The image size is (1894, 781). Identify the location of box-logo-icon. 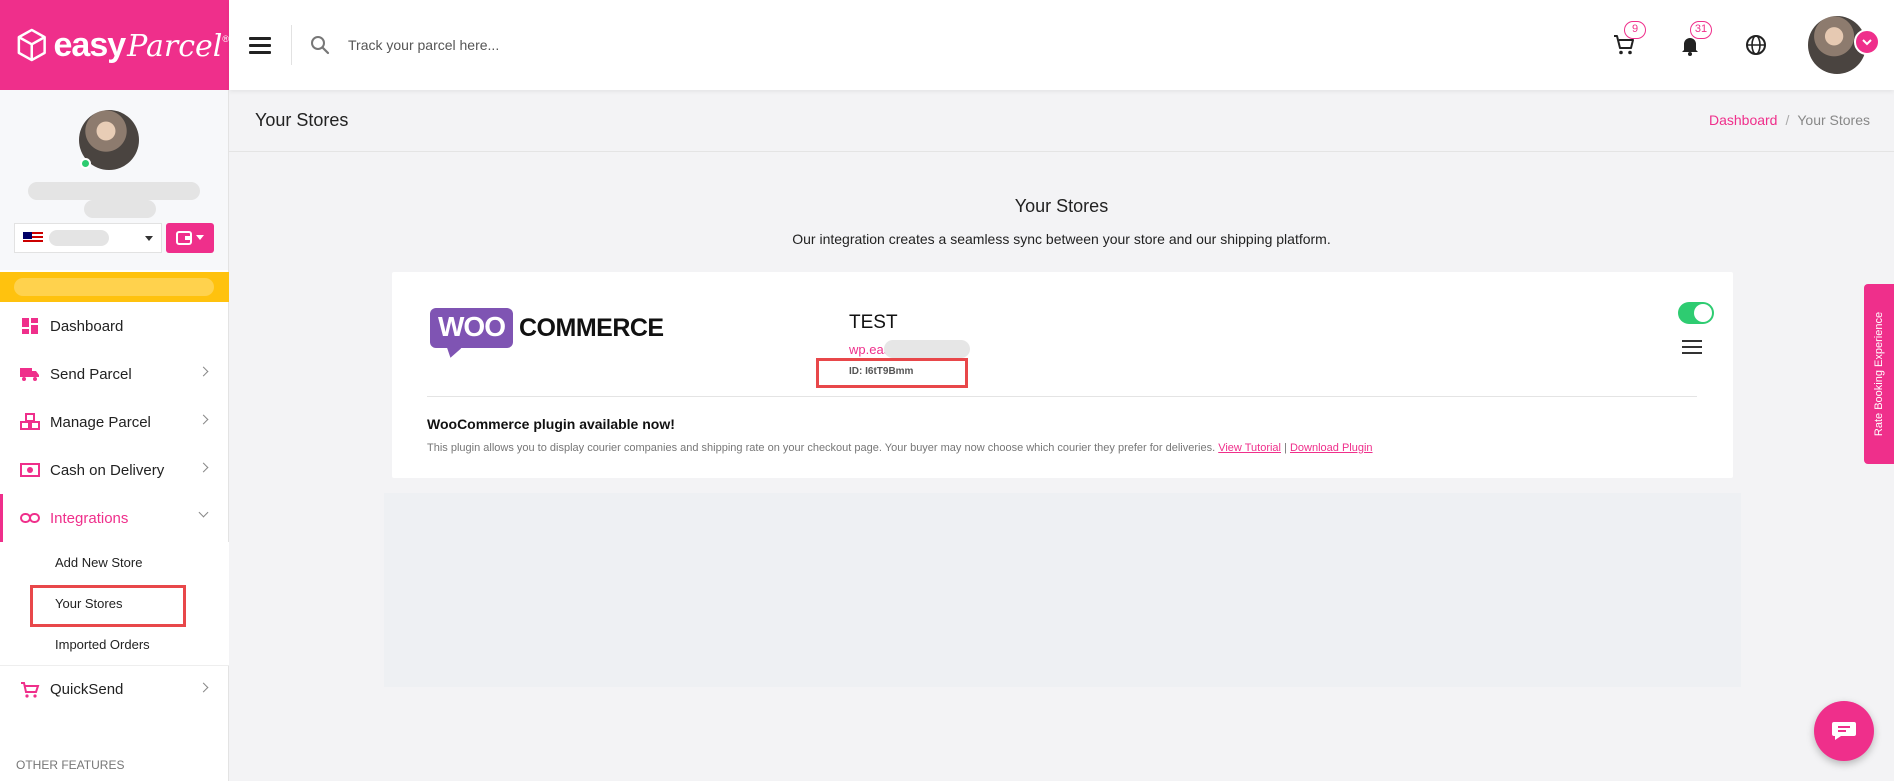
(31, 45).